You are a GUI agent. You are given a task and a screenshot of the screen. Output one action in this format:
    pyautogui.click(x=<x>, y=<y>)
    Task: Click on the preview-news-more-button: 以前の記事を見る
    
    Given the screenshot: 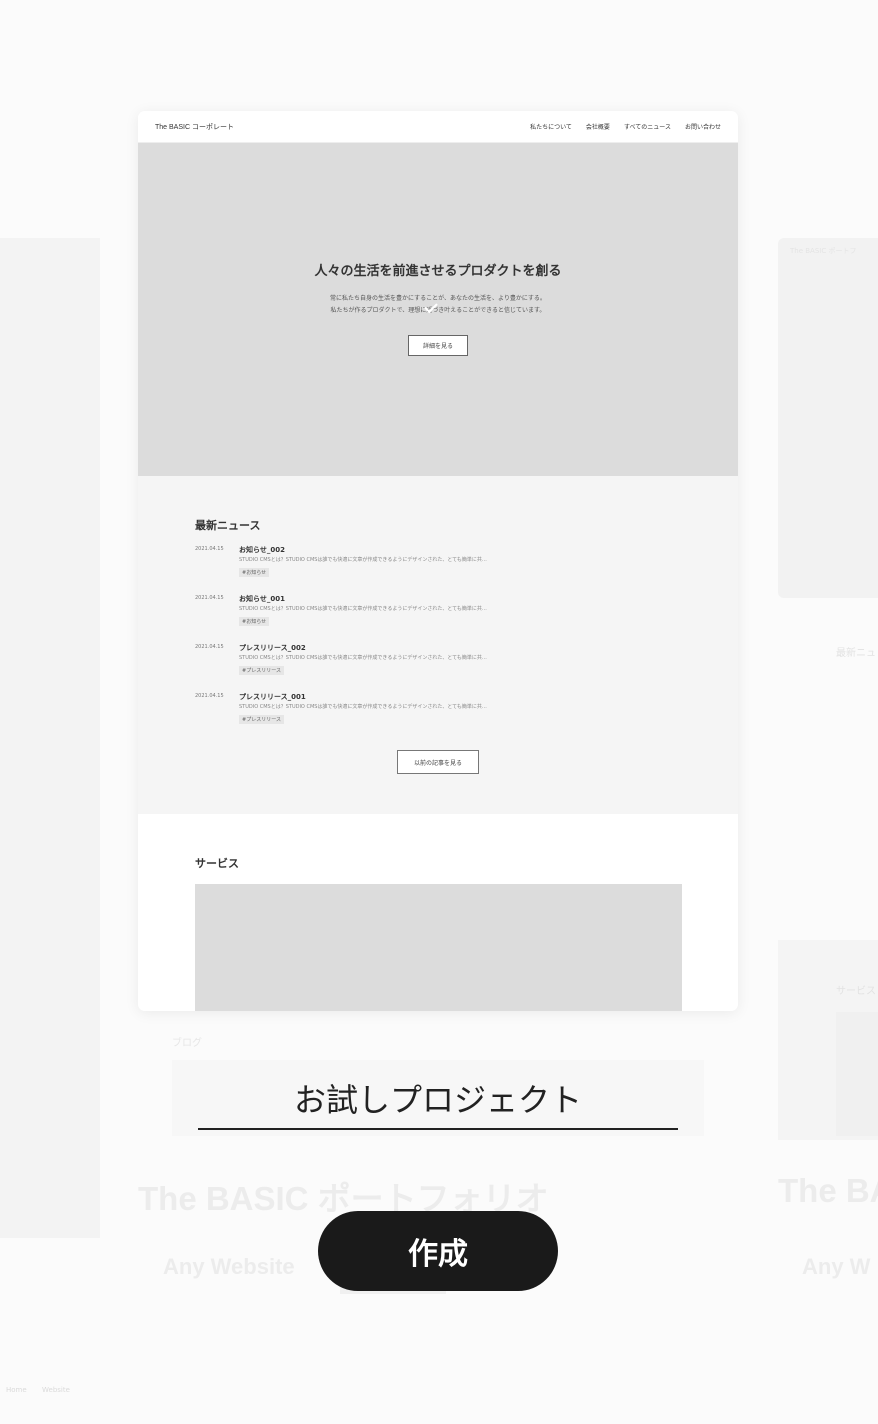 What is the action you would take?
    pyautogui.click(x=438, y=762)
    